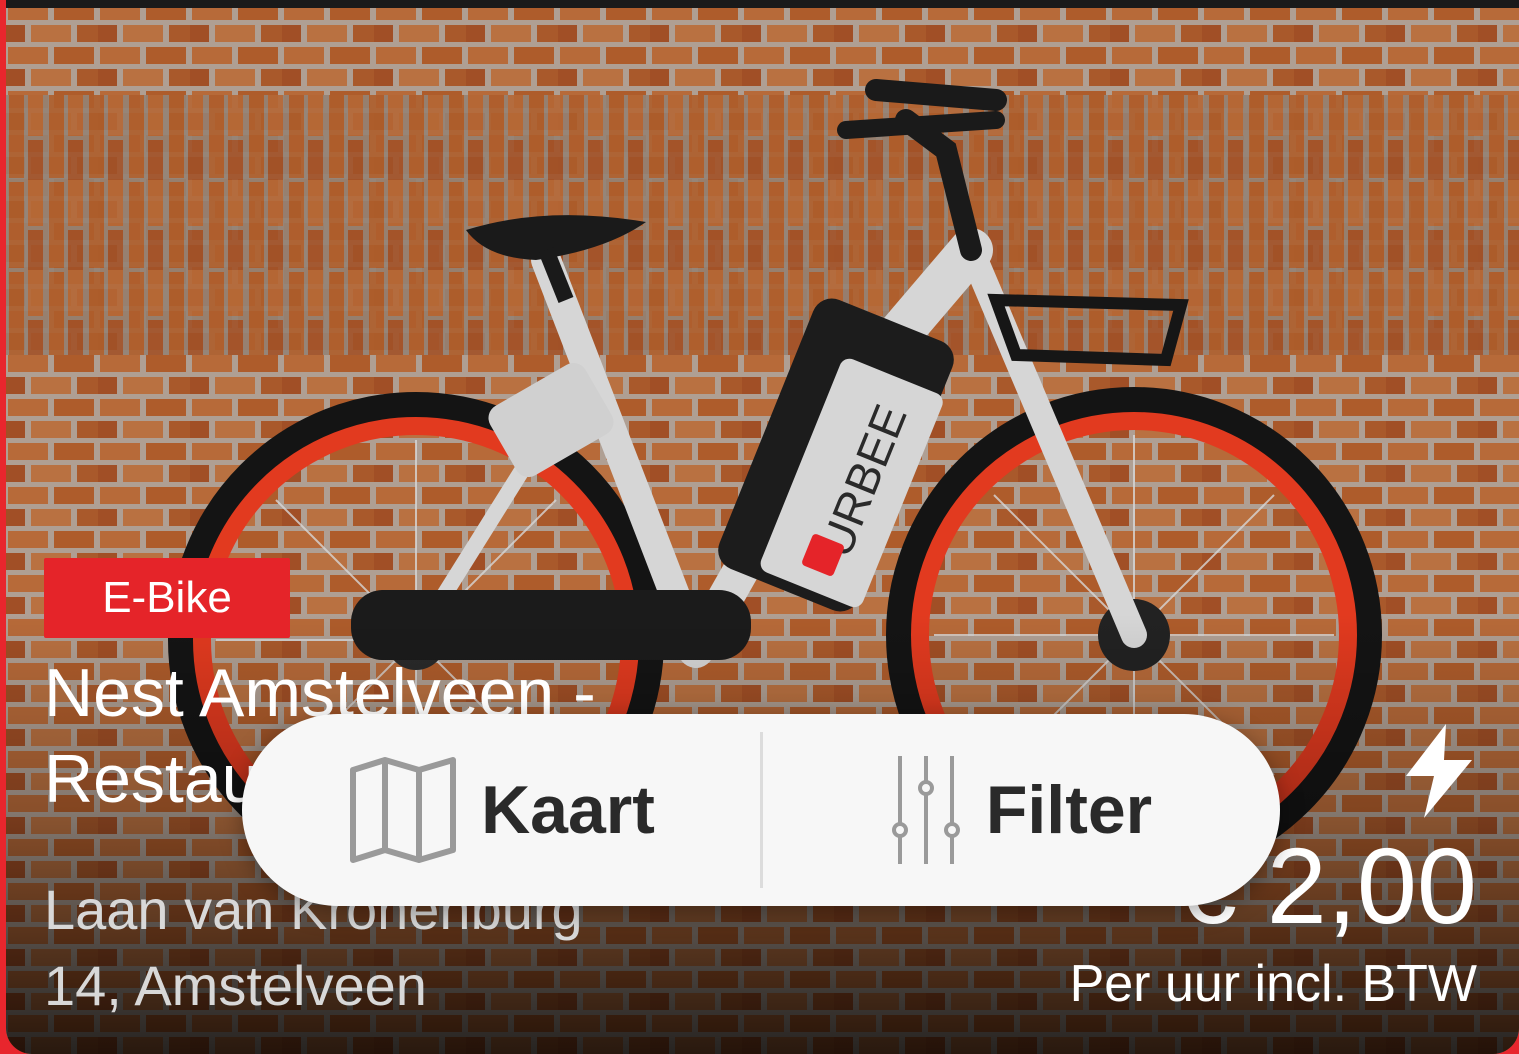  What do you see at coordinates (762, 4) in the screenshot?
I see `top-edge` at bounding box center [762, 4].